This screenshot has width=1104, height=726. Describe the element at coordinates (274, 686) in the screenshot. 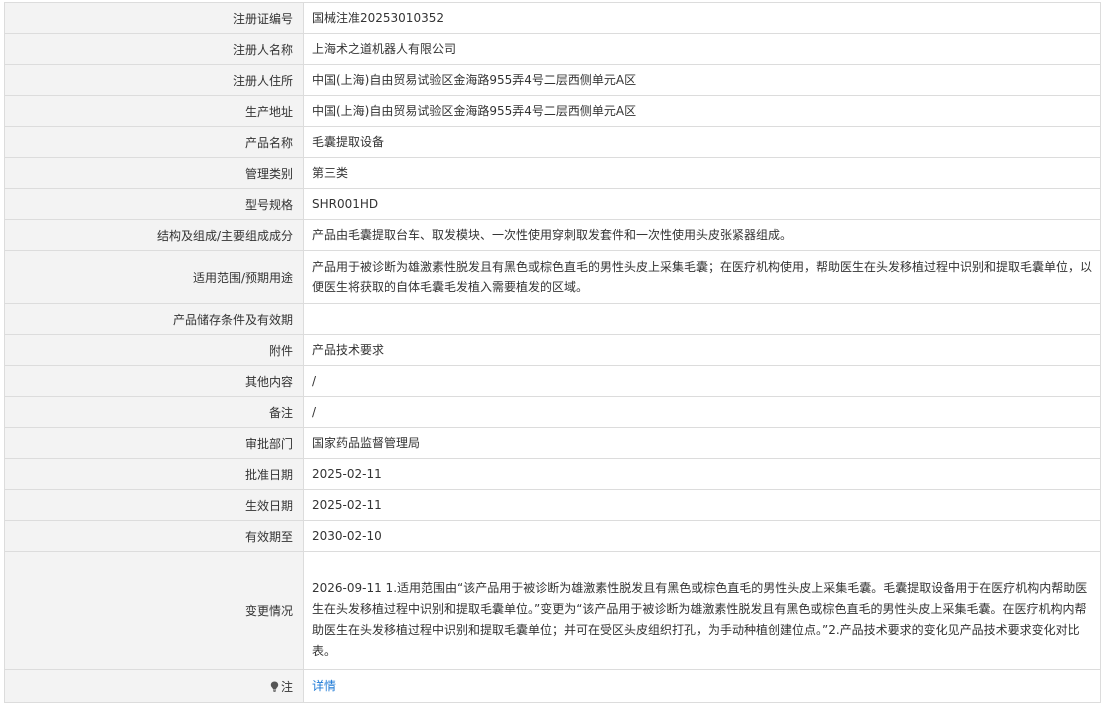

I see `lightbulb-icon` at that location.